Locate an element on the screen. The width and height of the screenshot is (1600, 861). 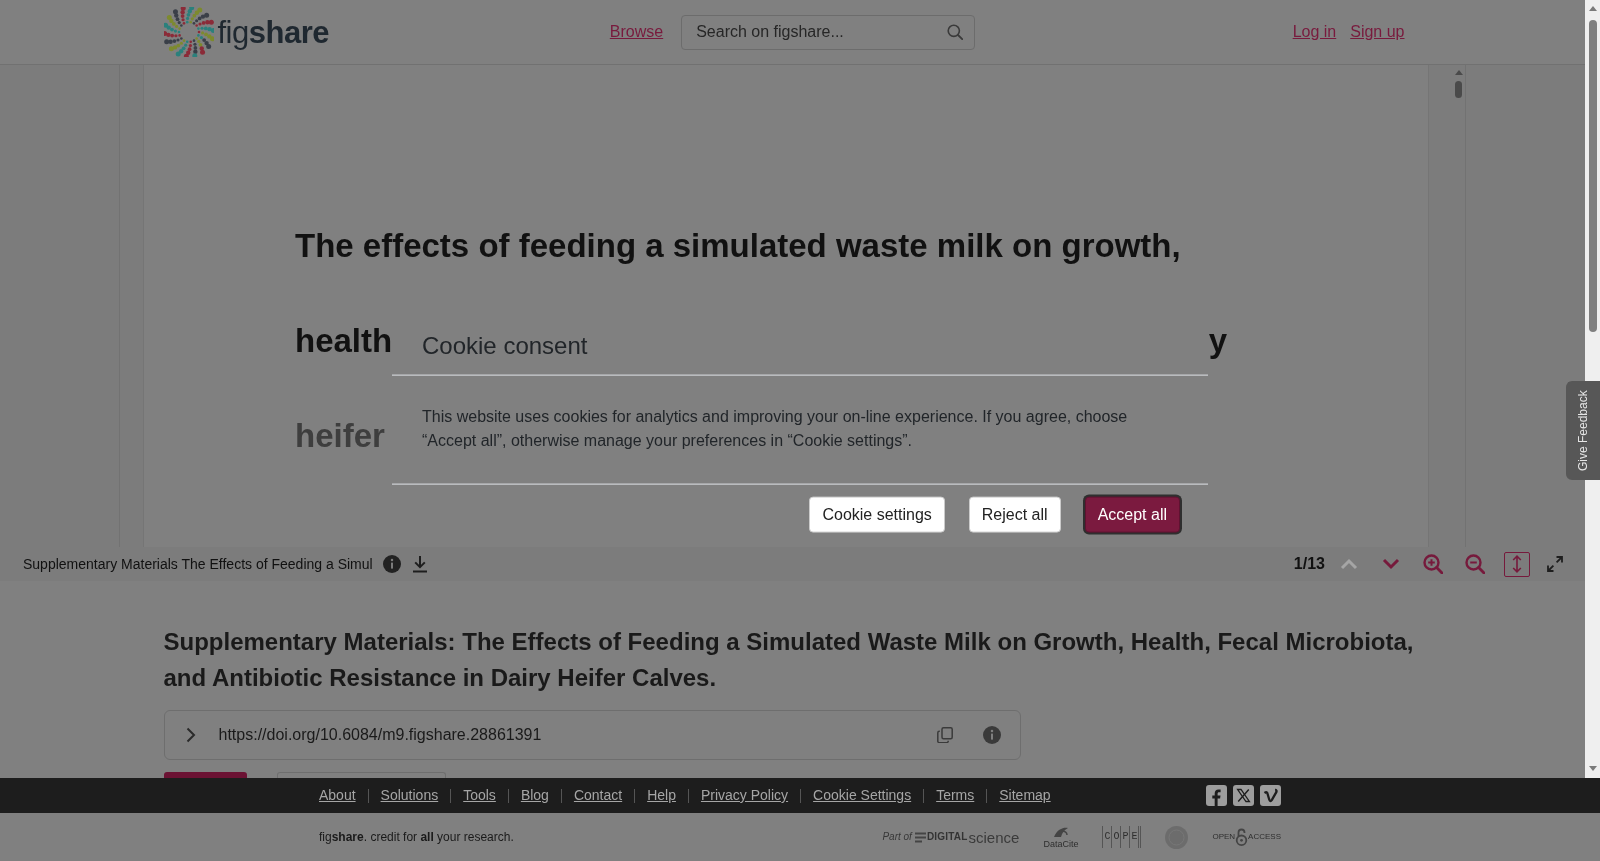
footer-link: Contact is located at coordinates (598, 795).